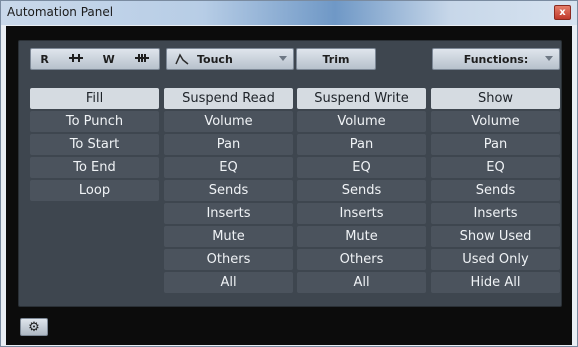 The width and height of the screenshot is (578, 347). I want to click on column-header-suspend-write: Suspend Write, so click(361, 98).